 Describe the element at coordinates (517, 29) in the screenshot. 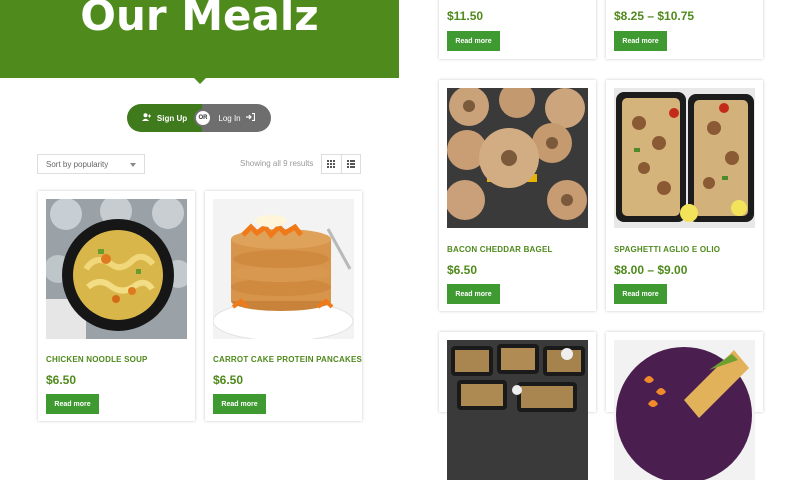

I see `product-card: $11.50 Read more` at that location.